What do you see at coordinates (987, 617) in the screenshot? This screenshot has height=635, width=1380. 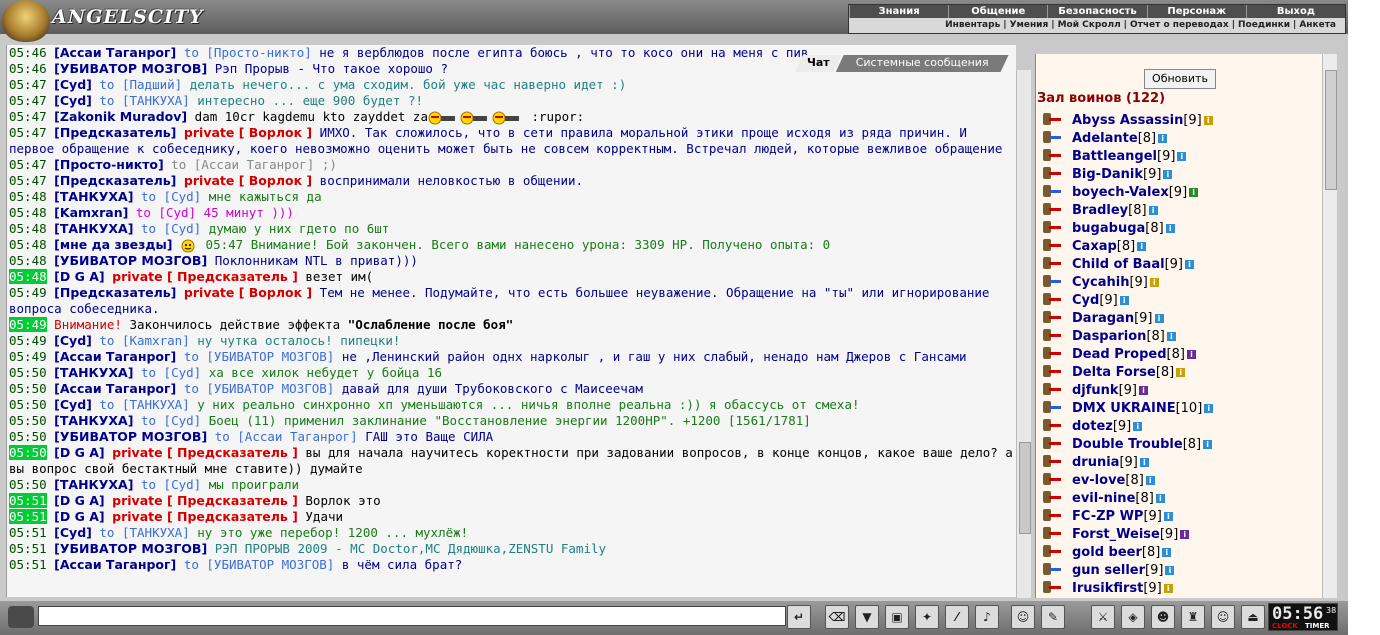 I see `sound-icon: ♪` at bounding box center [987, 617].